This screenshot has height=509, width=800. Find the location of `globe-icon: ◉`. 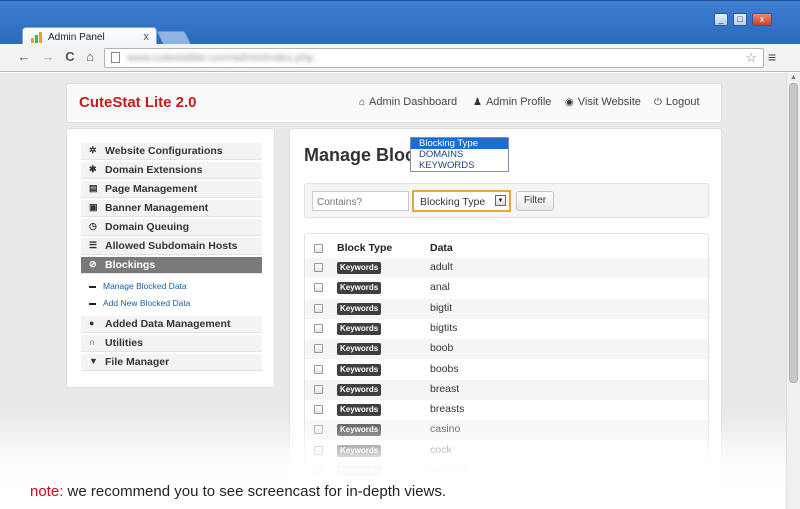

globe-icon: ◉ is located at coordinates (569, 102).